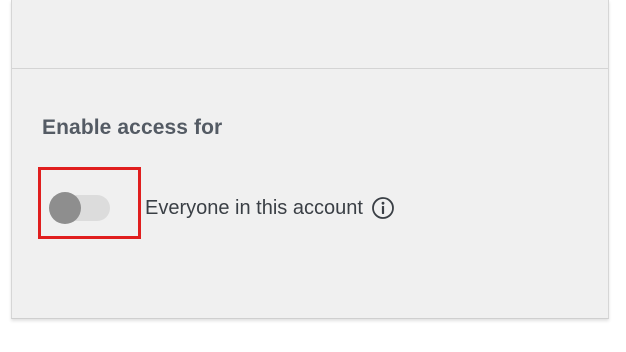 This screenshot has width=626, height=352. I want to click on toggle-knob, so click(65, 208).